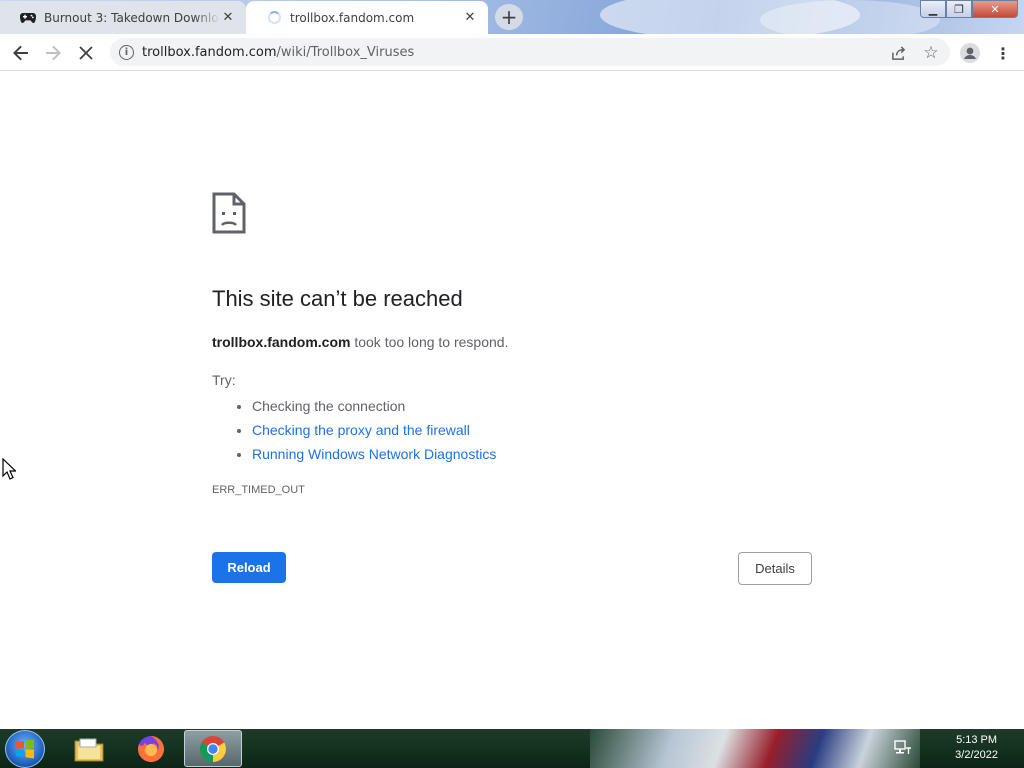 This screenshot has height=768, width=1024. I want to click on tab-burnout: Burnout 3: Takedown Download ( ✕, so click(123, 17).